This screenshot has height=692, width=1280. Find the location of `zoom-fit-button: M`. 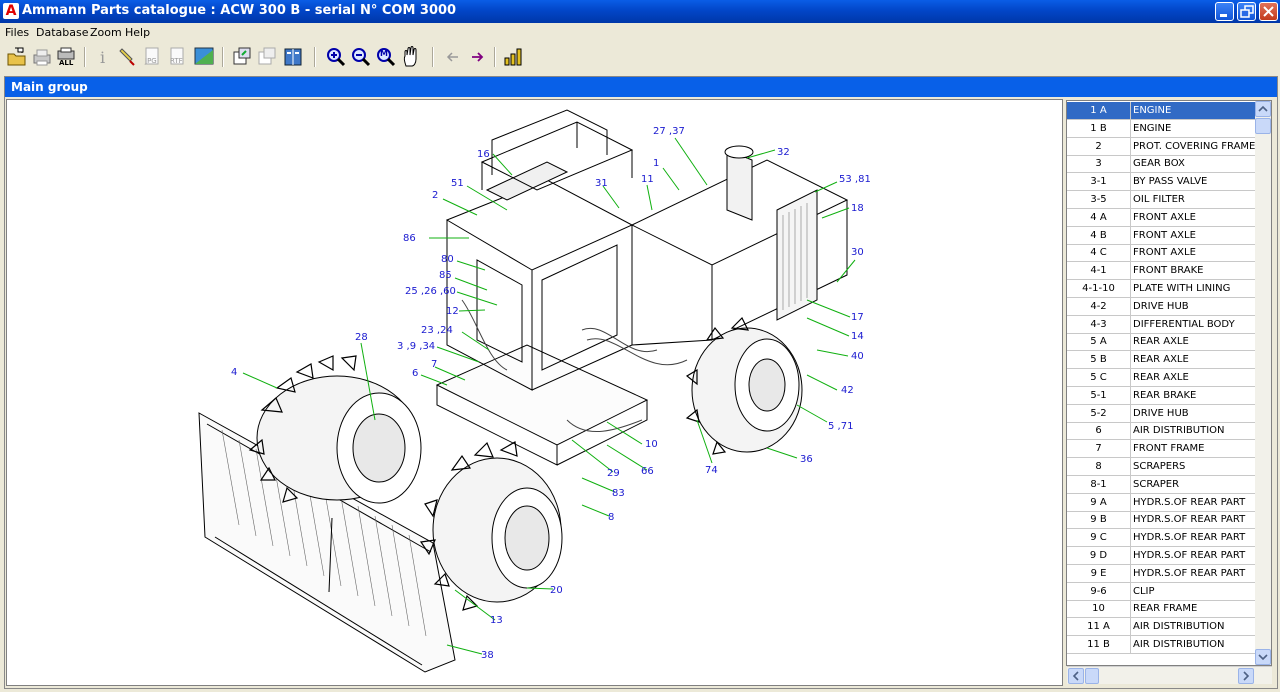

zoom-fit-button: M is located at coordinates (386, 57).